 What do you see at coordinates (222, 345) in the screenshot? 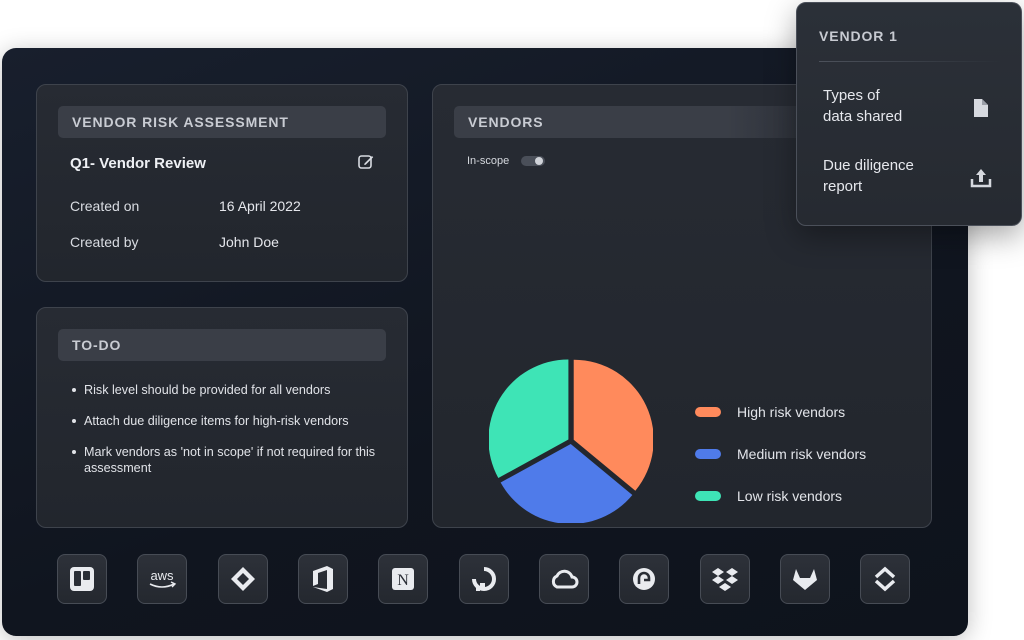
I see `todo-card-header: TO-DO` at bounding box center [222, 345].